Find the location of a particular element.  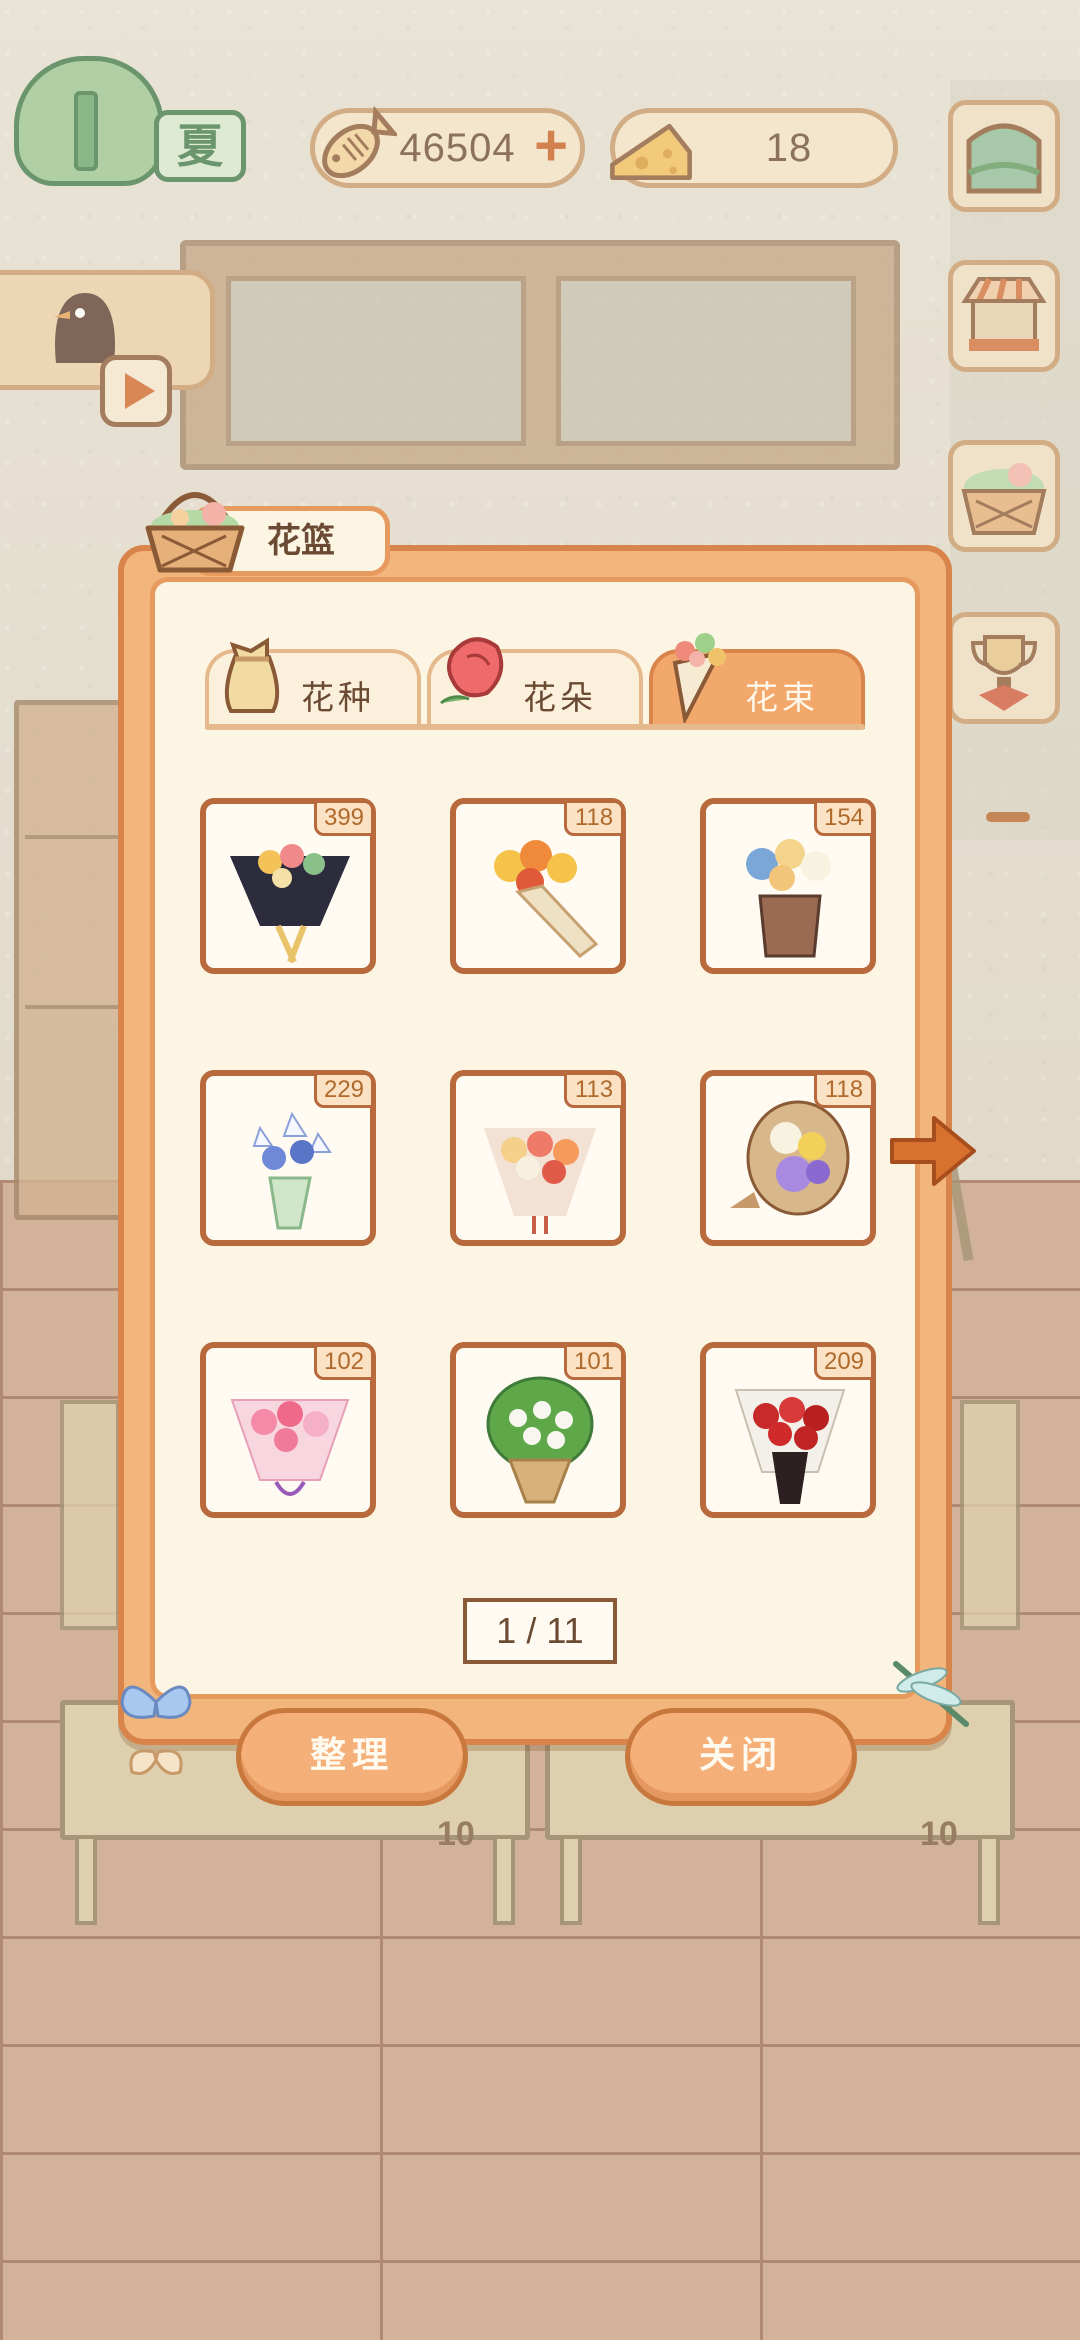

blue-lily-bouquet-icon is located at coordinates (292, 1170).